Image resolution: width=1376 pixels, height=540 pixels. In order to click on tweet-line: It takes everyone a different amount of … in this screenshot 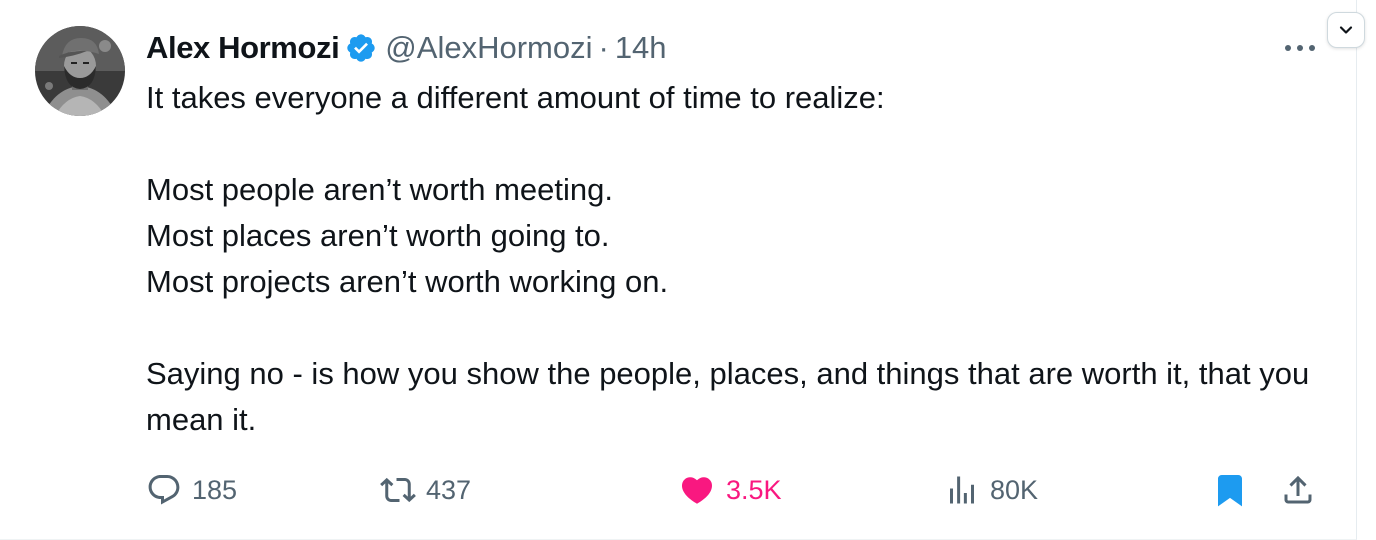, I will do `click(515, 97)`.